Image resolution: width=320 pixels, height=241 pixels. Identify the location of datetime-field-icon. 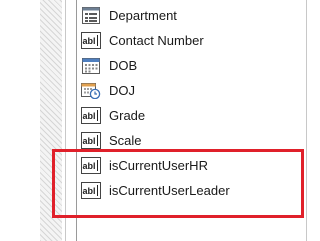
(91, 91).